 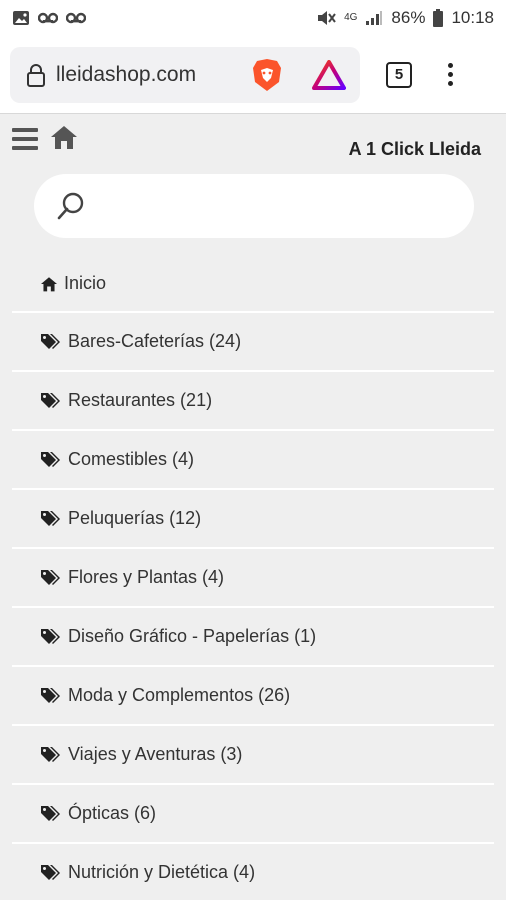 I want to click on status-right: 4G 86% 10:18, so click(x=405, y=18).